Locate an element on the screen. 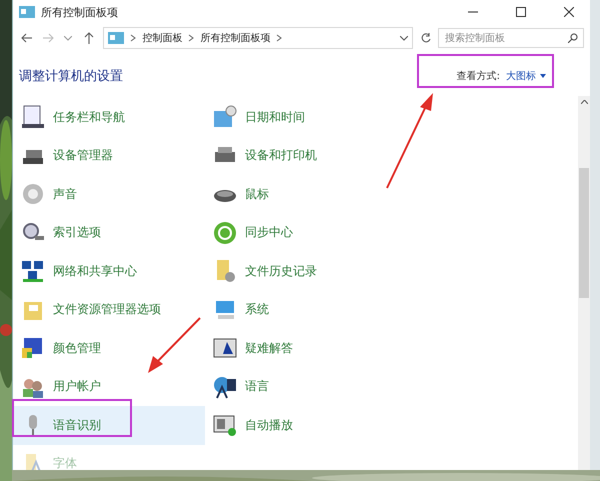 The width and height of the screenshot is (600, 481). scroll-up-icon is located at coordinates (584, 102).